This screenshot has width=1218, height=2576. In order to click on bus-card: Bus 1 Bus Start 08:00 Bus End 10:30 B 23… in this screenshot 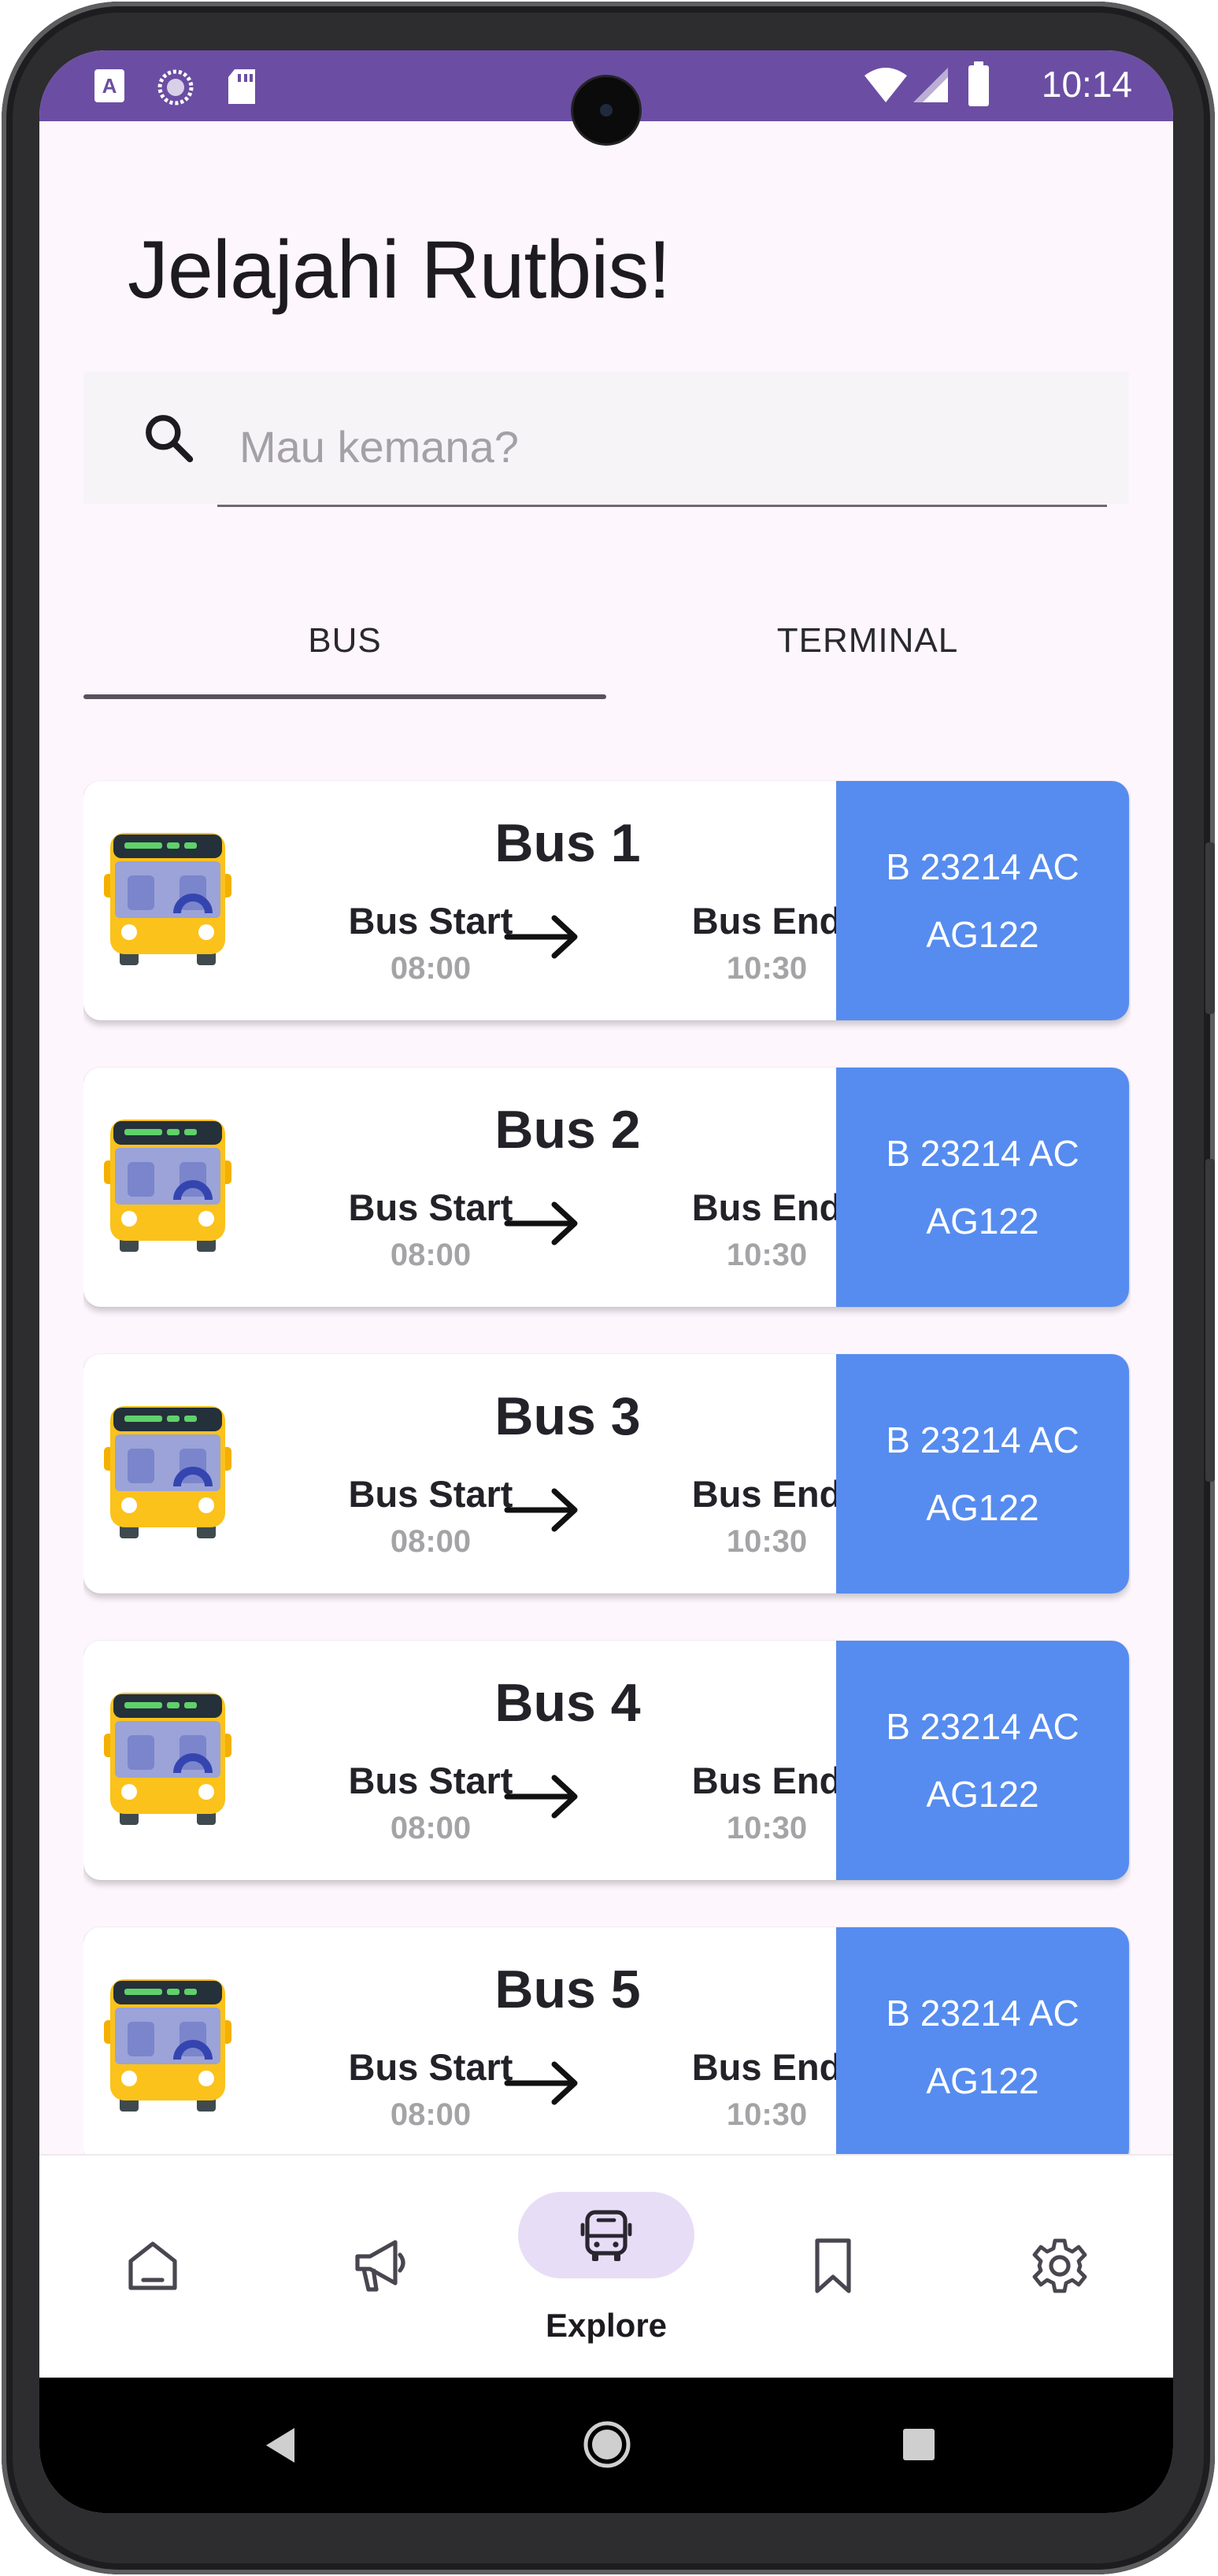, I will do `click(606, 900)`.